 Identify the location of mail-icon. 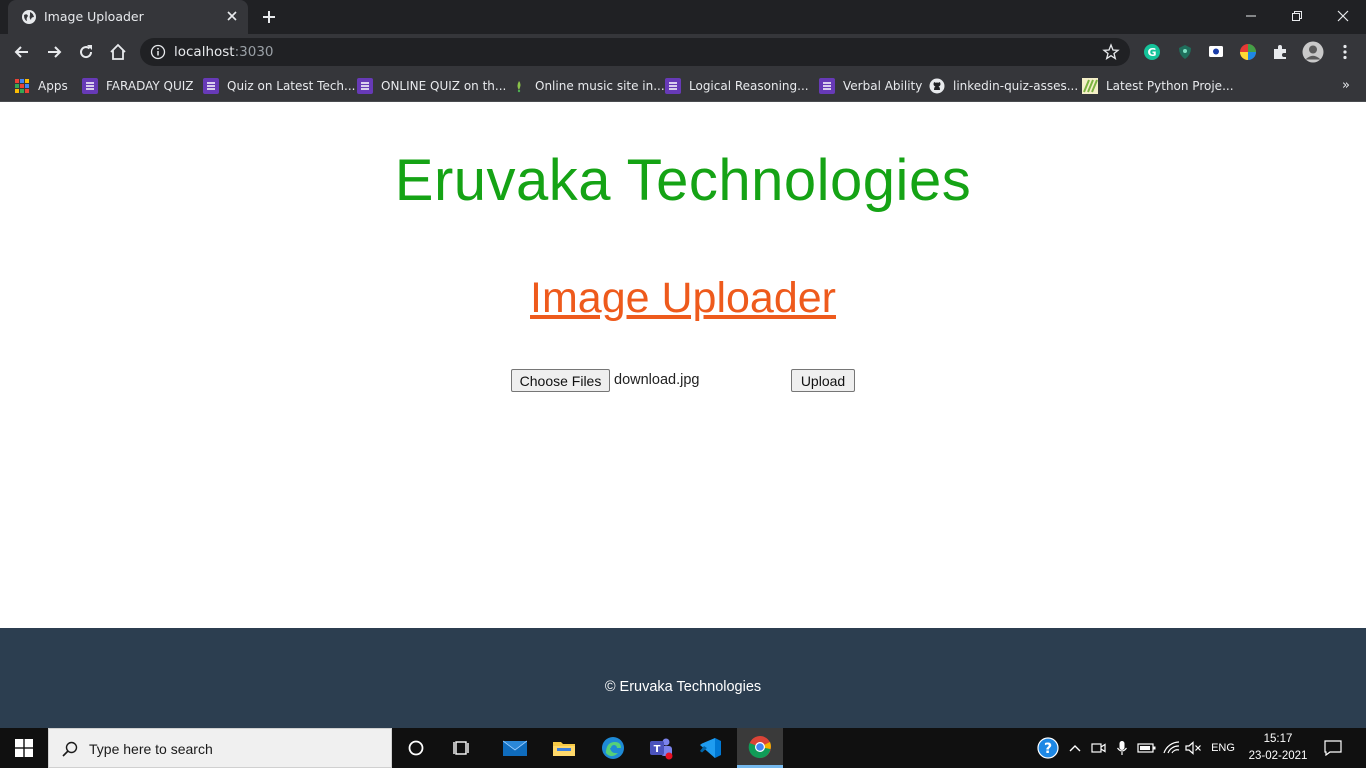
(515, 748).